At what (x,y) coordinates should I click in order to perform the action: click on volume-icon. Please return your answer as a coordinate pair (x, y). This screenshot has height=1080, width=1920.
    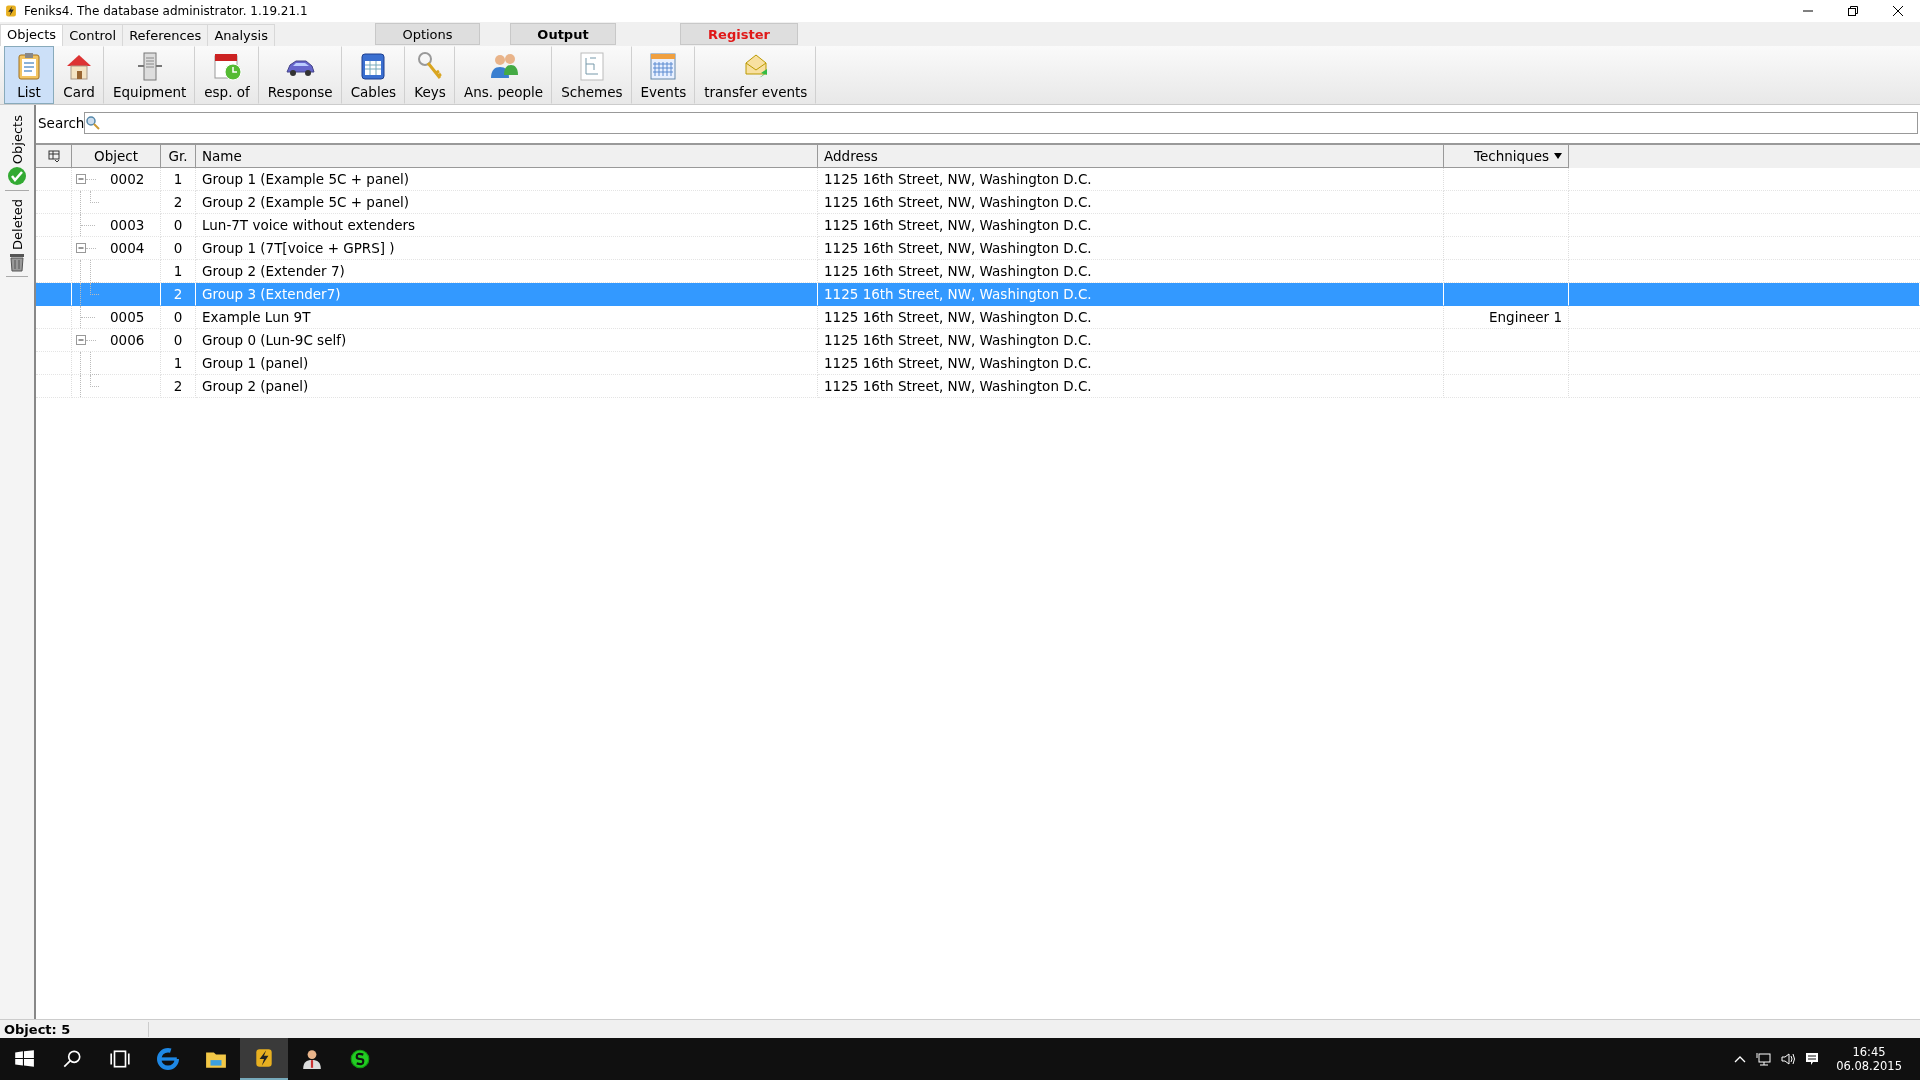
    Looking at the image, I should click on (1788, 1059).